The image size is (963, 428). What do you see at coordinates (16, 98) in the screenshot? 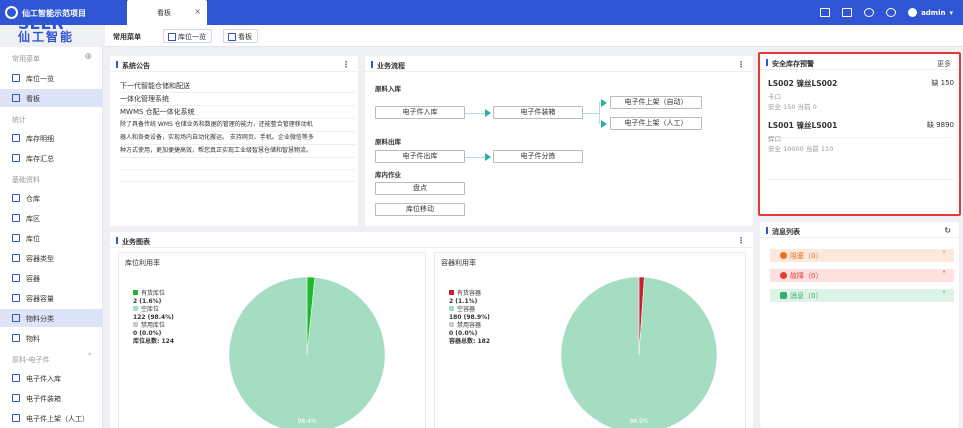
I see `dashboard-icon` at bounding box center [16, 98].